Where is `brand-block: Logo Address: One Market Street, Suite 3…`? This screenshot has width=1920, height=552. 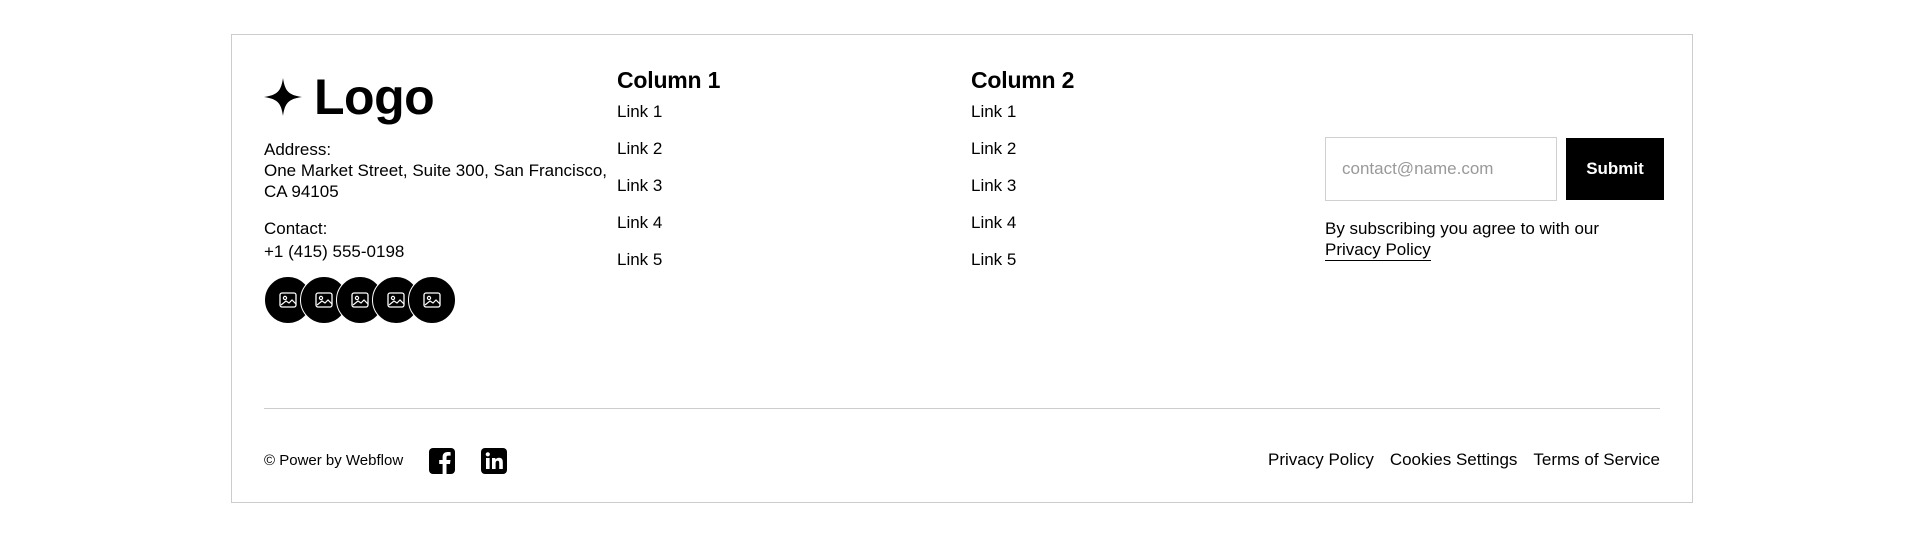
brand-block: Logo Address: One Market Street, Suite 3… is located at coordinates (444, 196).